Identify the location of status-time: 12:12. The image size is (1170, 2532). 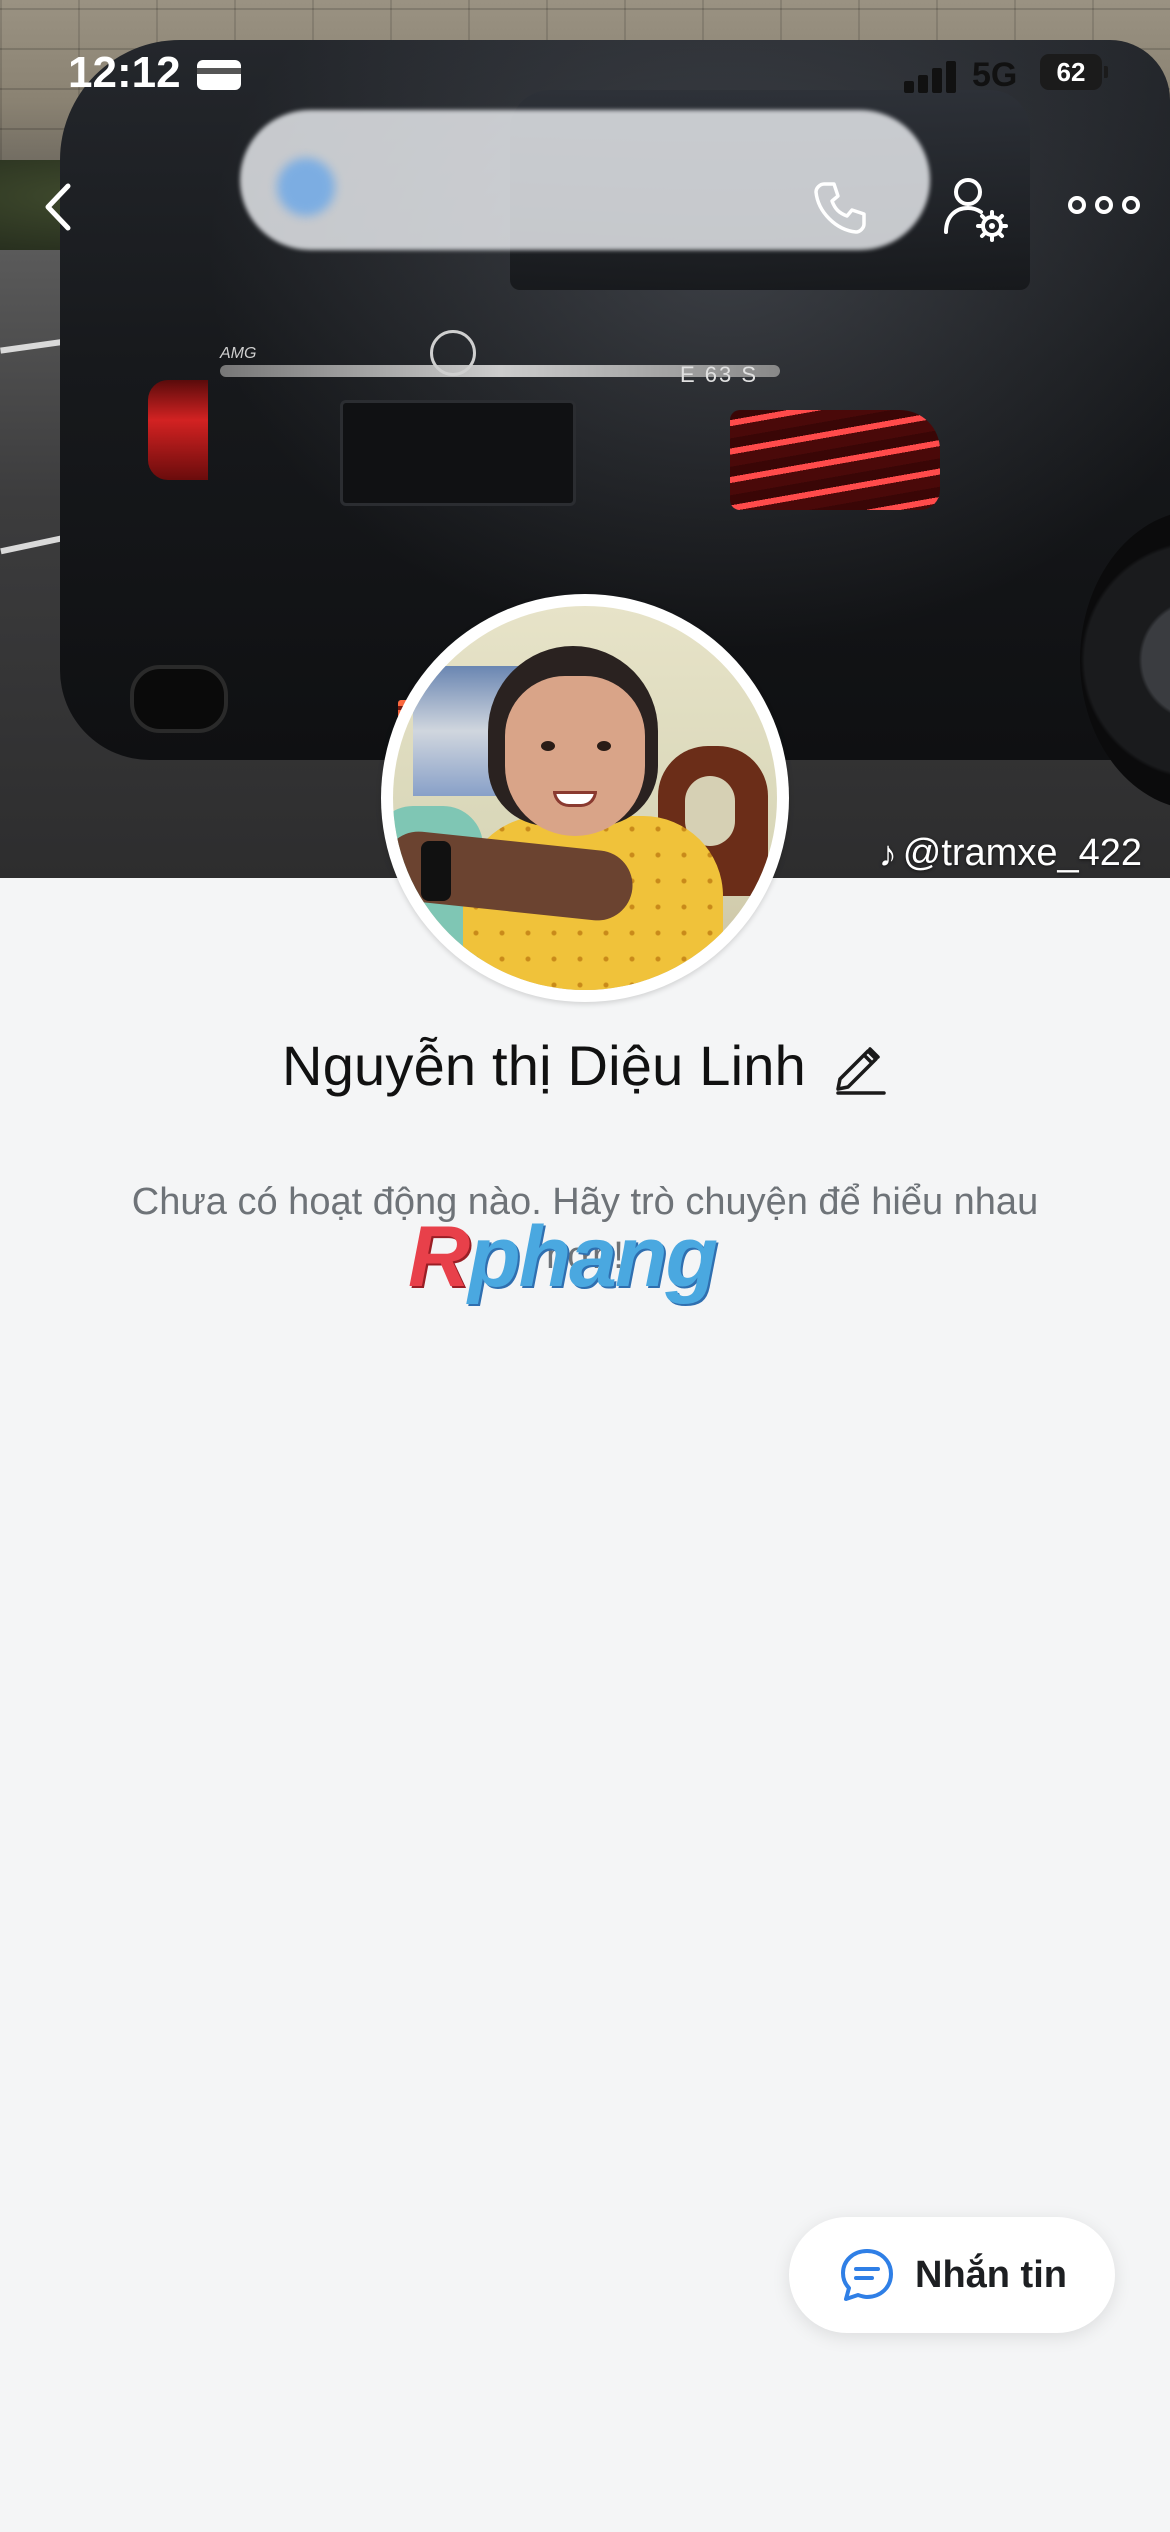
(124, 72).